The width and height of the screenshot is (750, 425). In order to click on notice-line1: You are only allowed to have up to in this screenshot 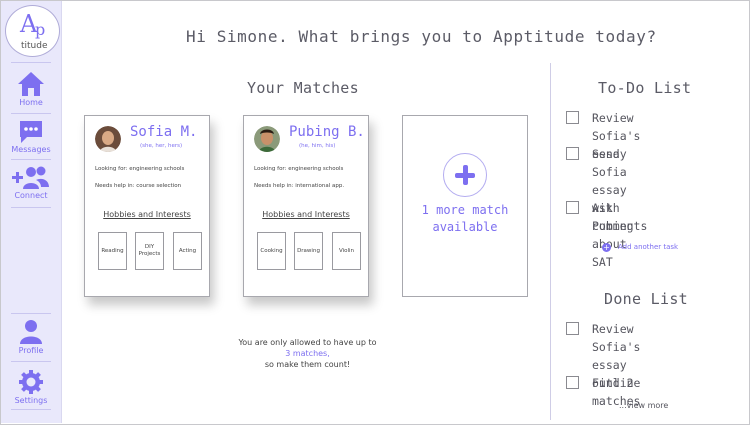, I will do `click(307, 342)`.